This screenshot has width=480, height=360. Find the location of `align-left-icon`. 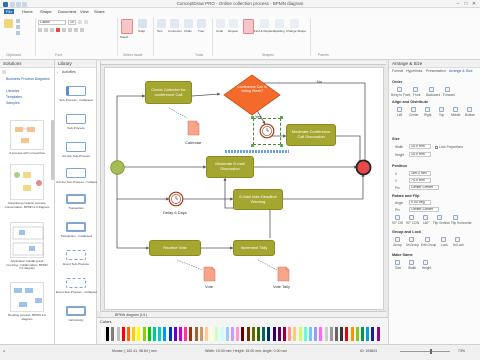

align-left-icon is located at coordinates (64, 30).